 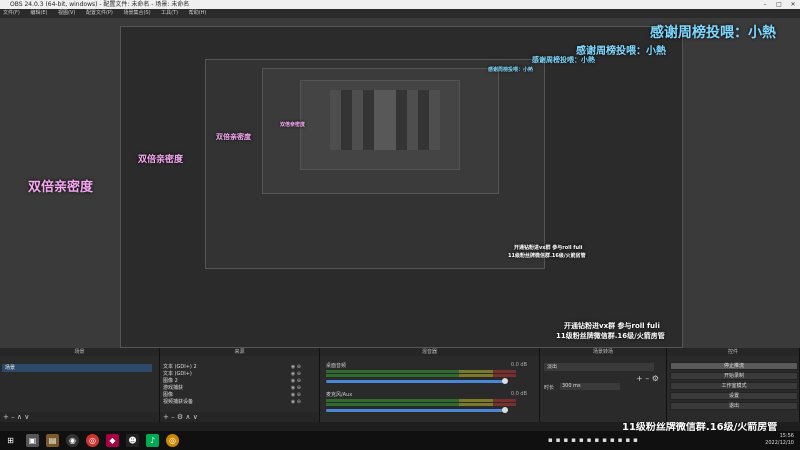 I want to click on menu-edit: 编辑(E), so click(x=38, y=13).